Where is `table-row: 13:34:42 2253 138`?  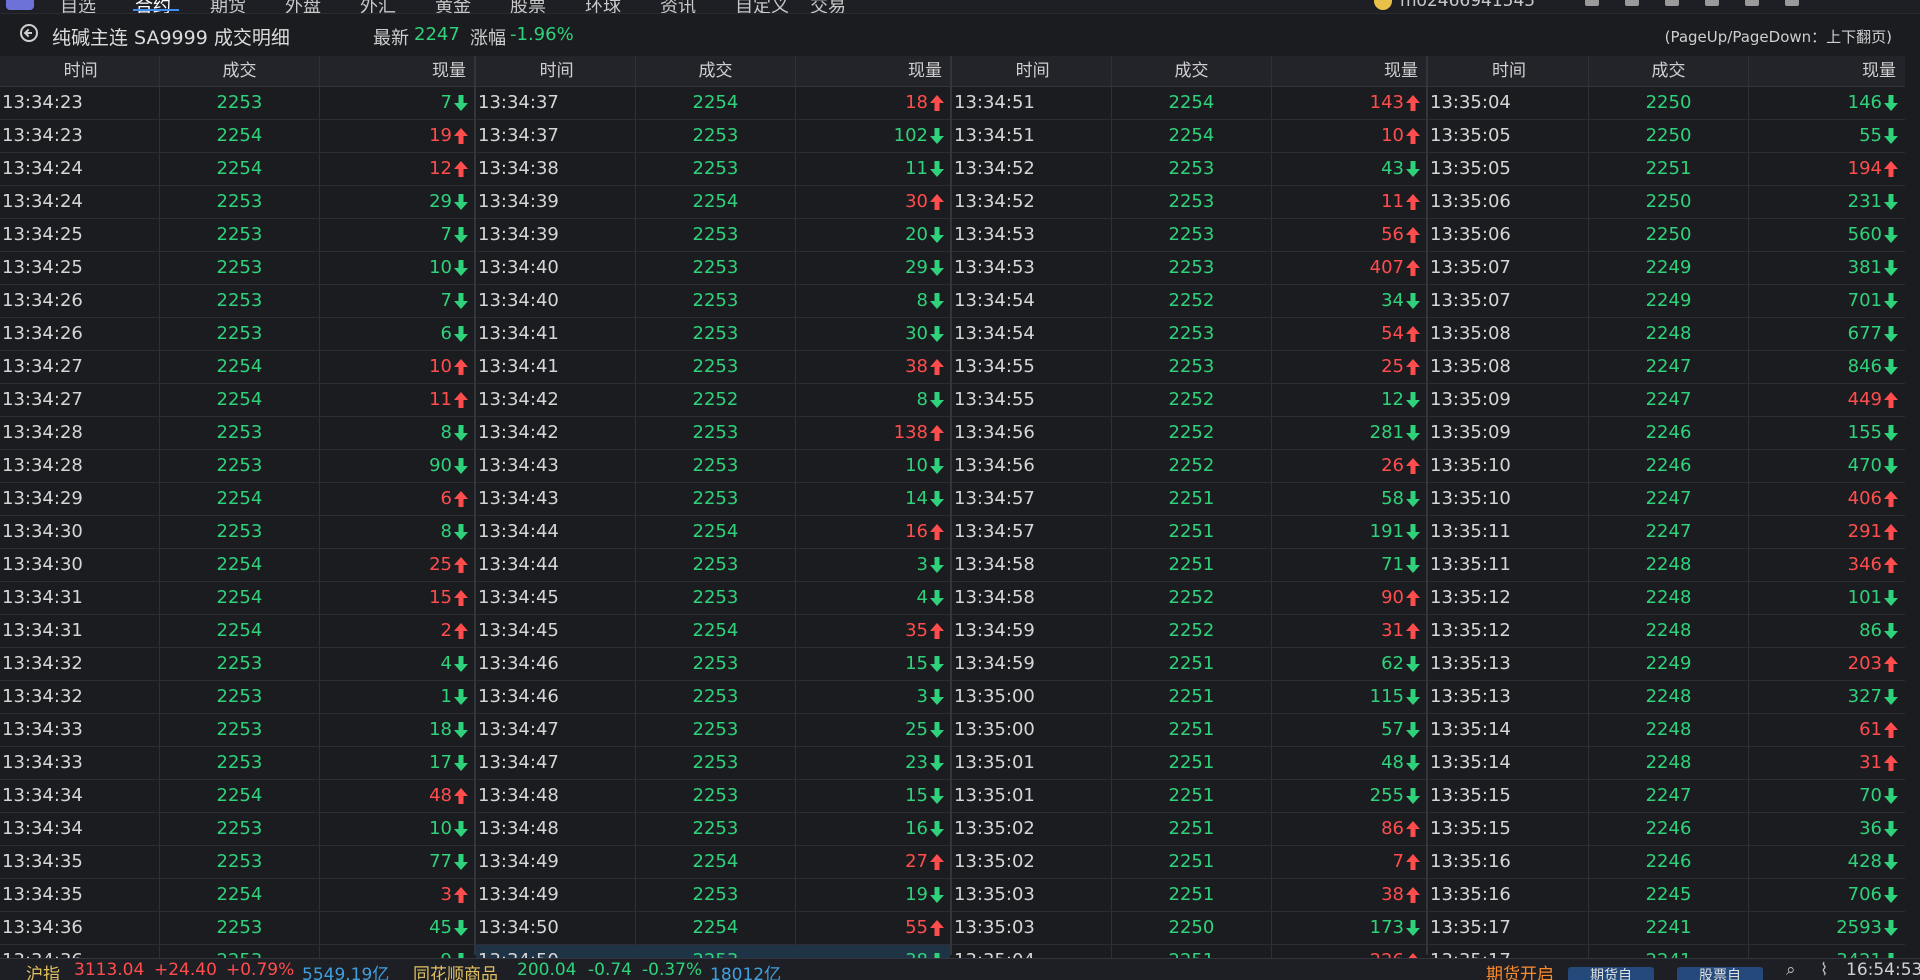
table-row: 13:34:42 2253 138 is located at coordinates (713, 433).